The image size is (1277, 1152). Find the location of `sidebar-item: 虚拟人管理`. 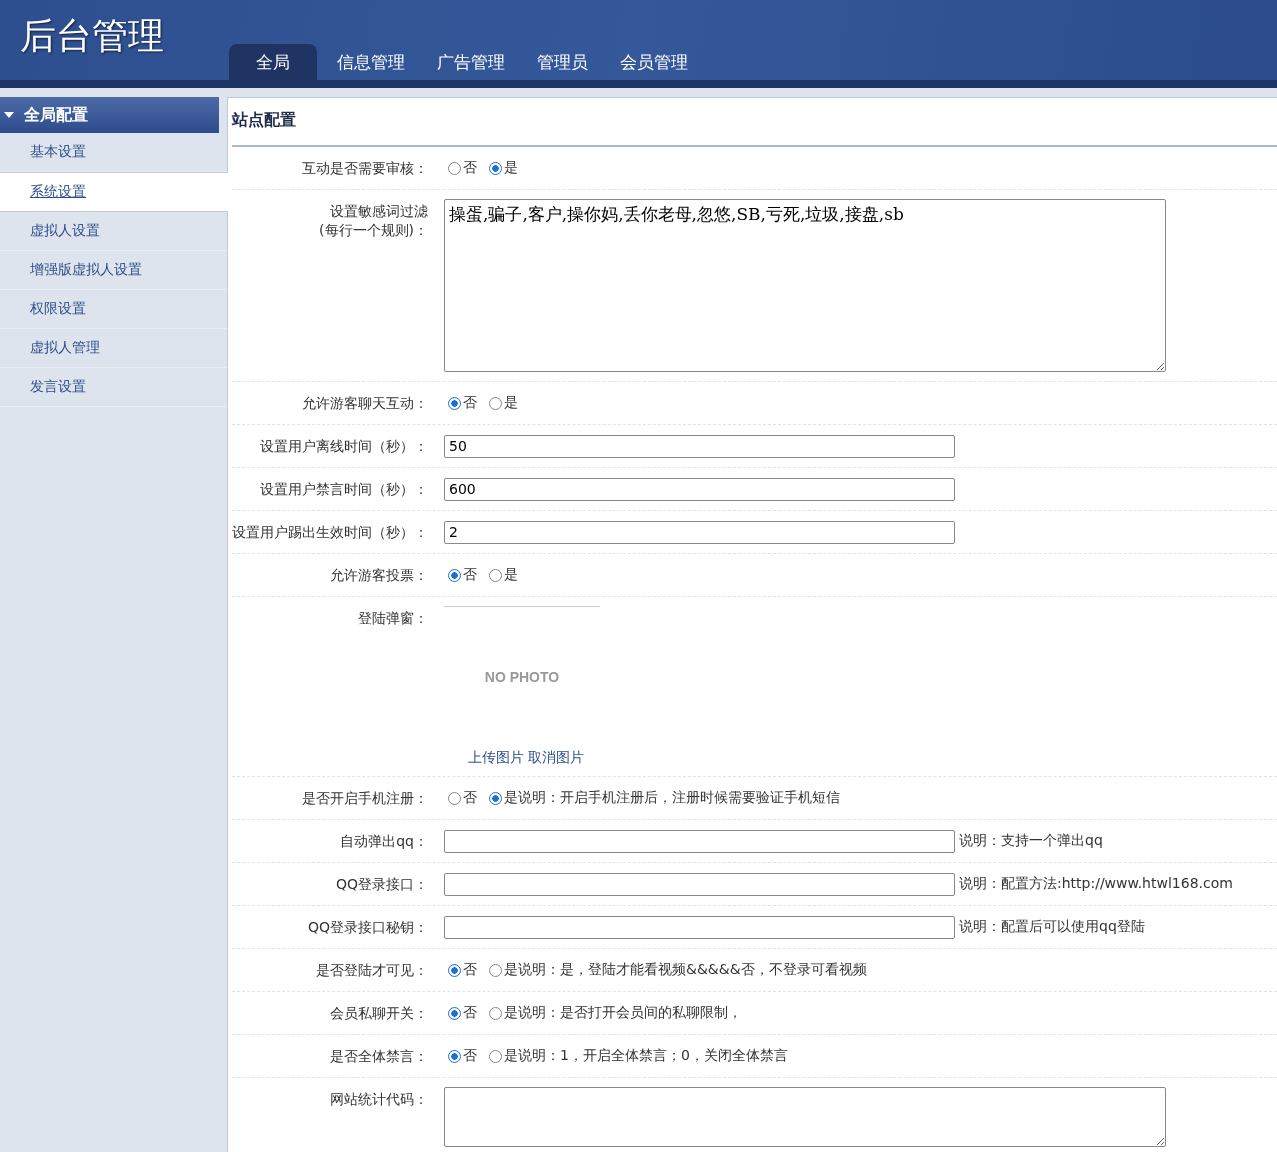

sidebar-item: 虚拟人管理 is located at coordinates (113, 348).